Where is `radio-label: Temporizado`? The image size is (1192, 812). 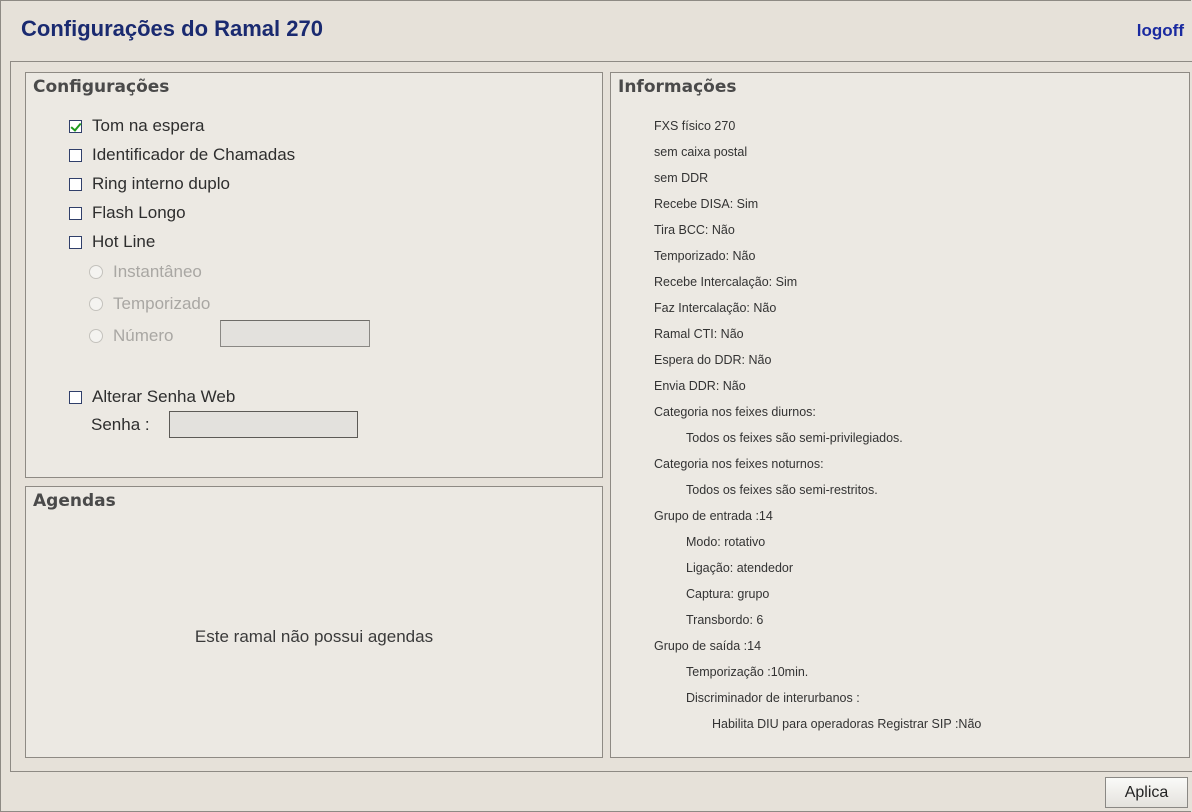 radio-label: Temporizado is located at coordinates (162, 303).